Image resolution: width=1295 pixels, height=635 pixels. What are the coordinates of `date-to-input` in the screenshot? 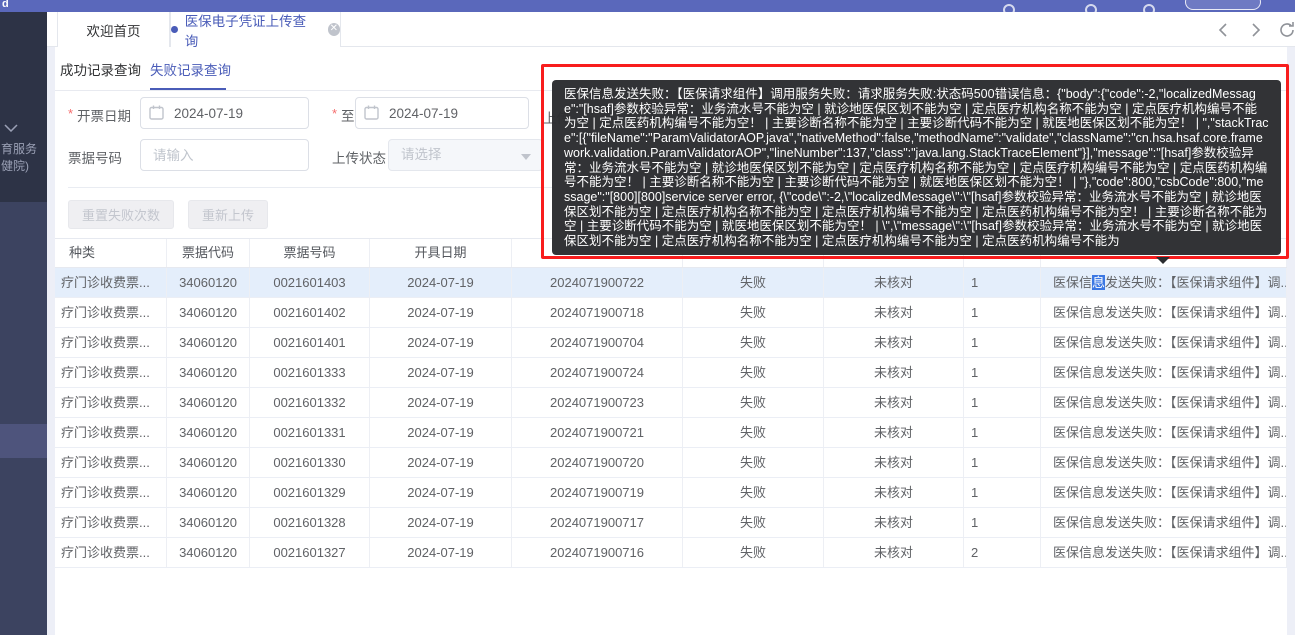 It's located at (442, 113).